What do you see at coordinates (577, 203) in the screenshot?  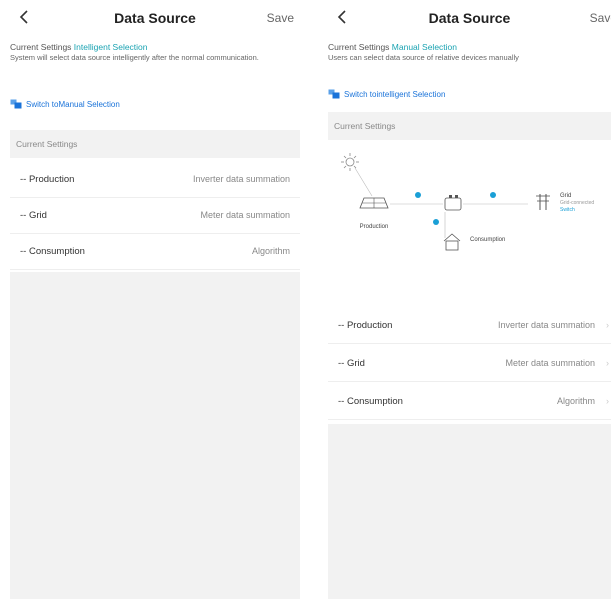 I see `grid-status: Grid-connected` at bounding box center [577, 203].